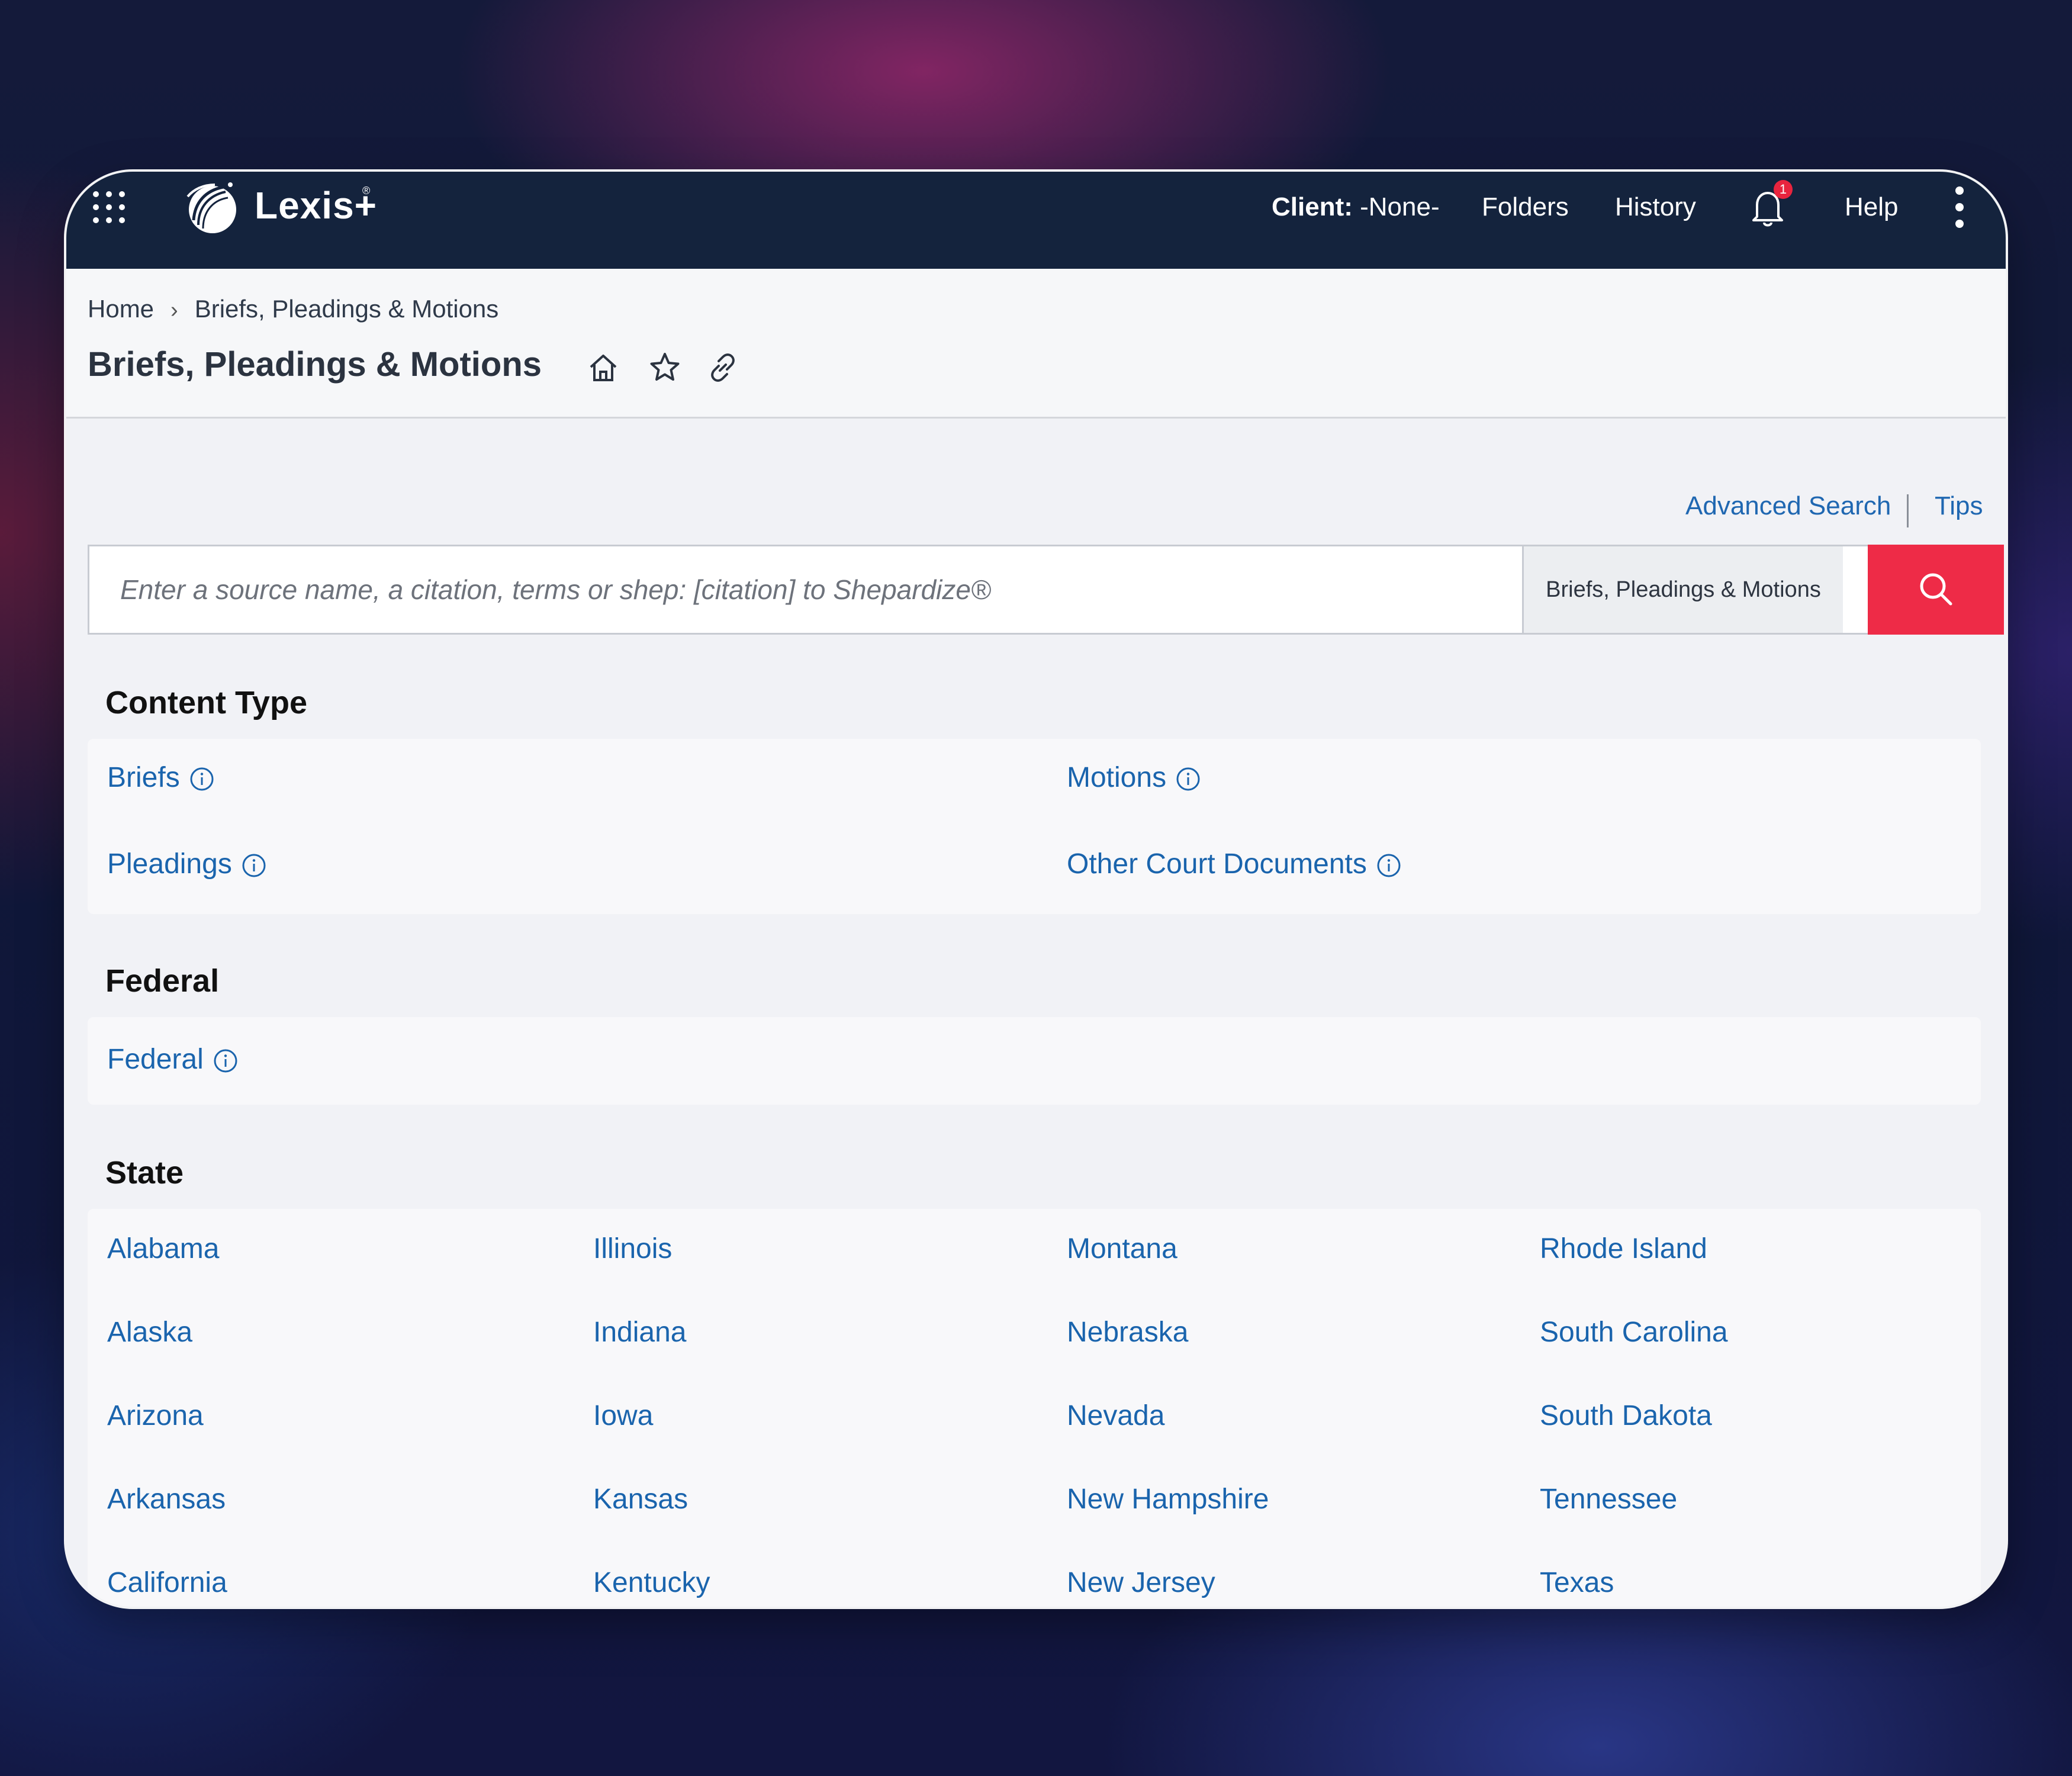 This screenshot has height=1776, width=2072. I want to click on nav-help: Help, so click(1872, 207).